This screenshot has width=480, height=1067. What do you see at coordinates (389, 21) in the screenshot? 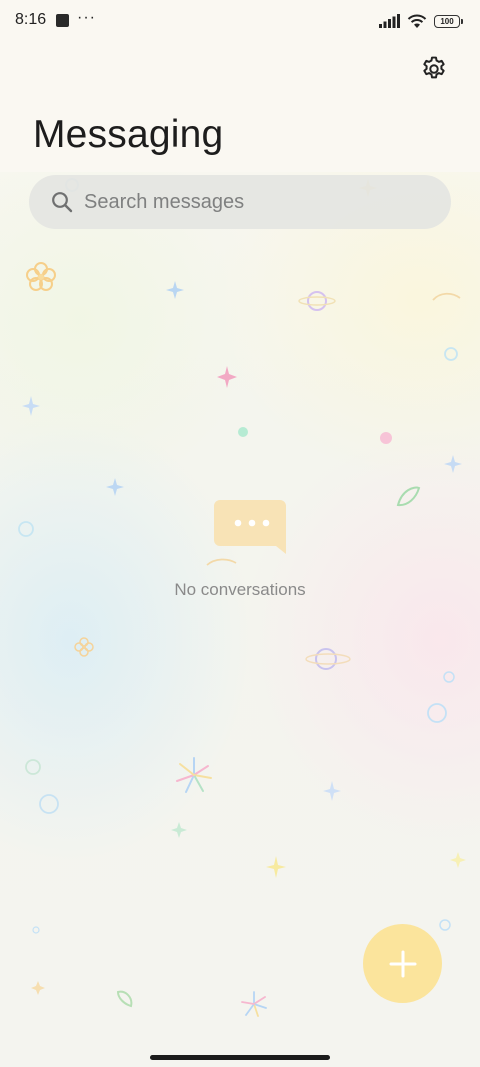
I see `signal-icon` at bounding box center [389, 21].